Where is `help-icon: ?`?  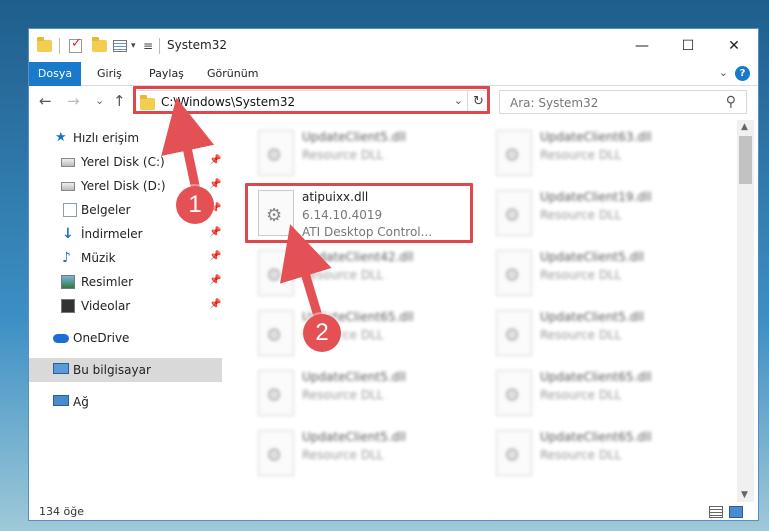
help-icon: ? is located at coordinates (742, 73).